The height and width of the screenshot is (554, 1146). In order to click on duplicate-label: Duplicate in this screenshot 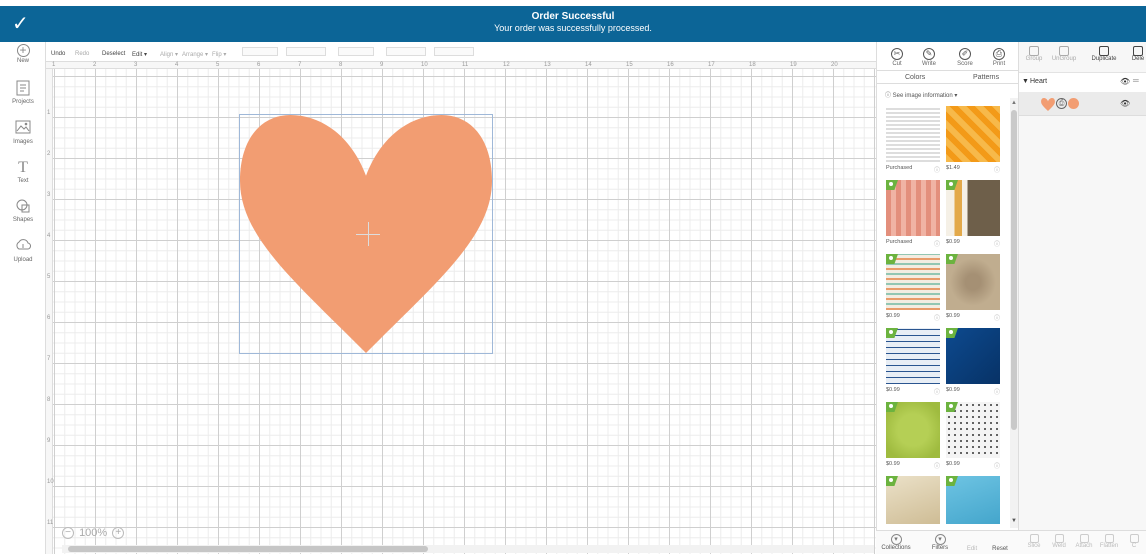, I will do `click(1104, 59)`.